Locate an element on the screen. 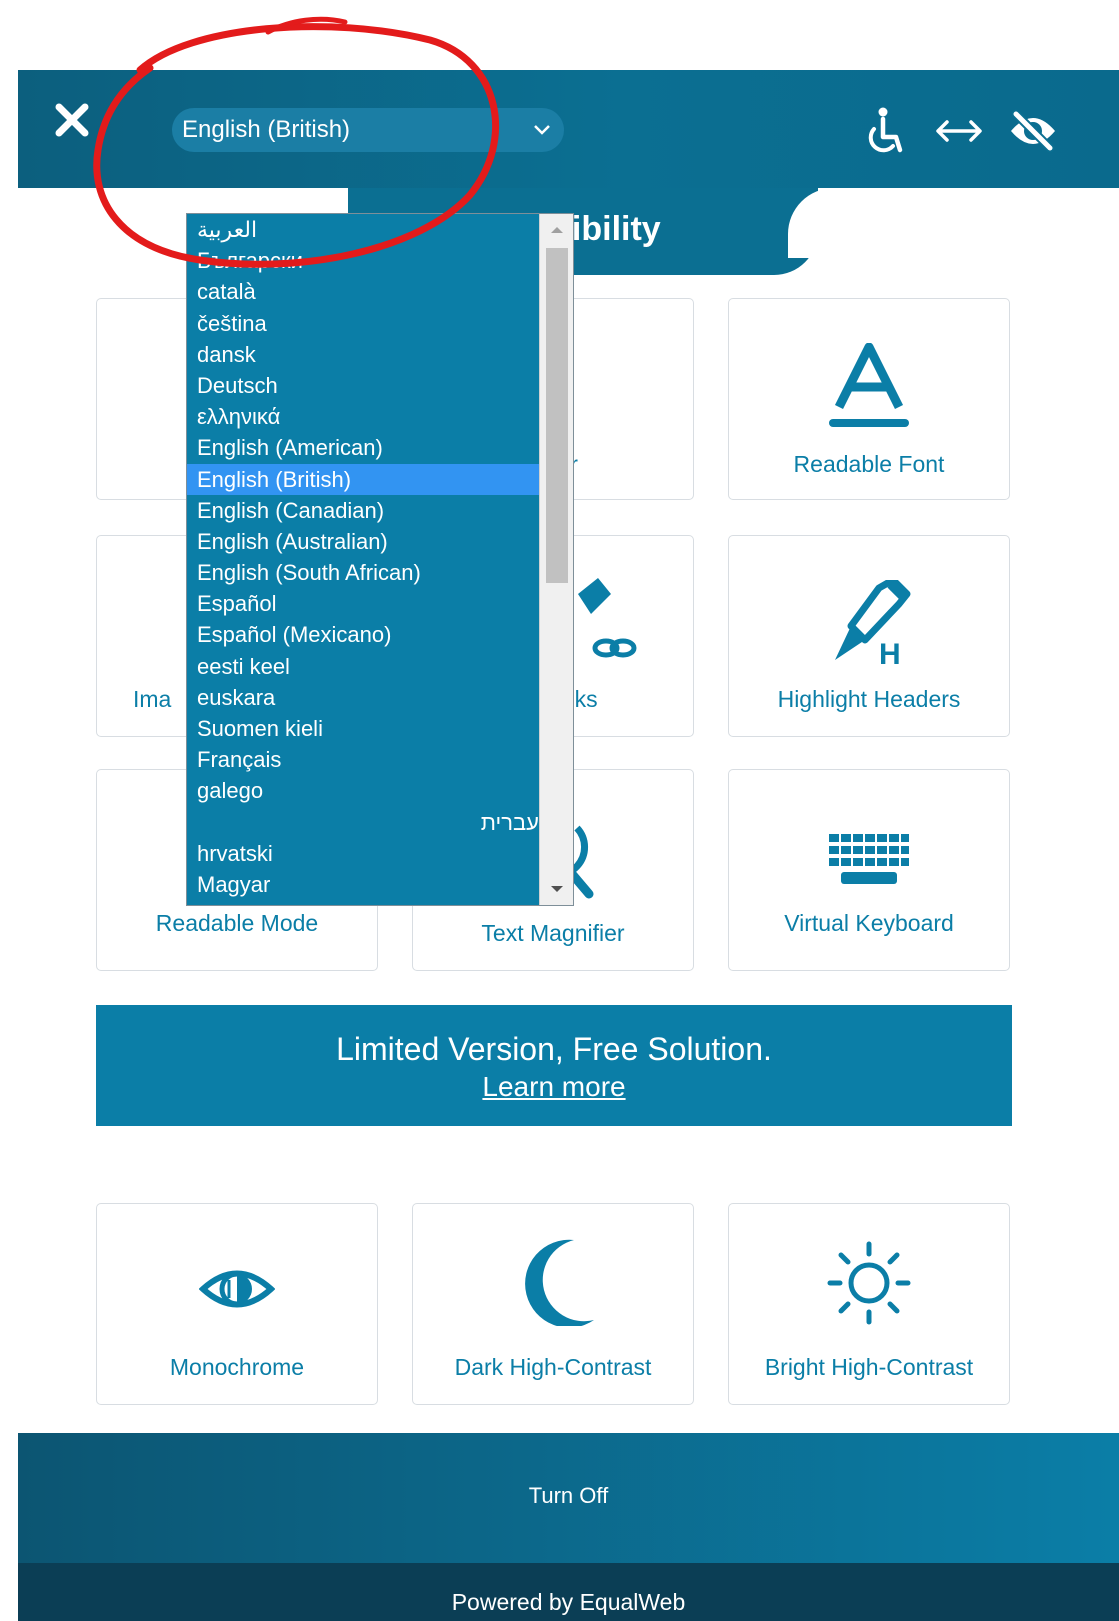 The width and height of the screenshot is (1119, 1621). dropdown-scrollbar is located at coordinates (556, 559).